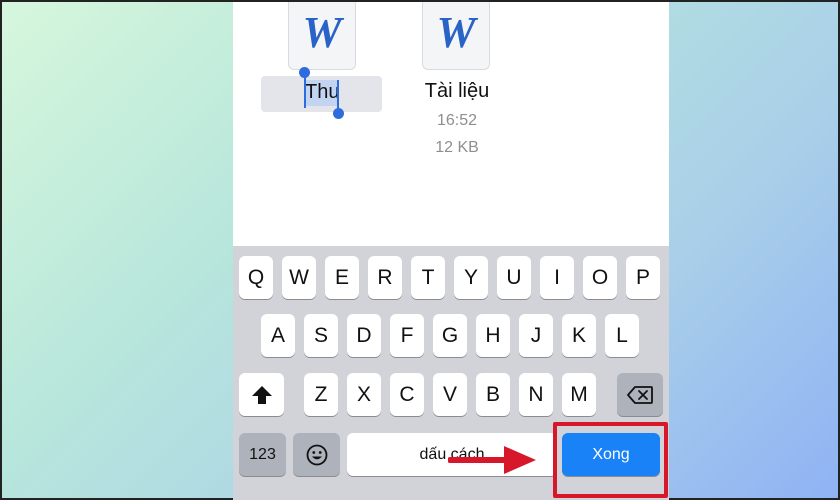 The image size is (840, 500). Describe the element at coordinates (579, 394) in the screenshot. I see `key-m: M` at that location.